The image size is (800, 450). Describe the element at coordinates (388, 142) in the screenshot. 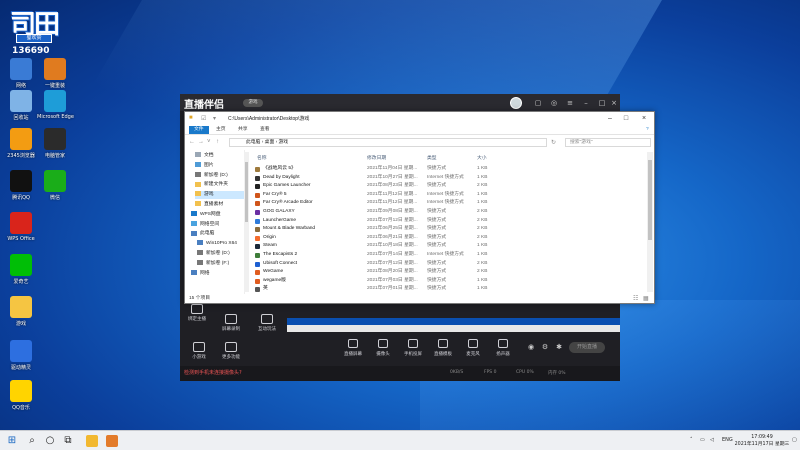

I see `address-bar: 此电脑 › 桌面 › 游戏` at that location.